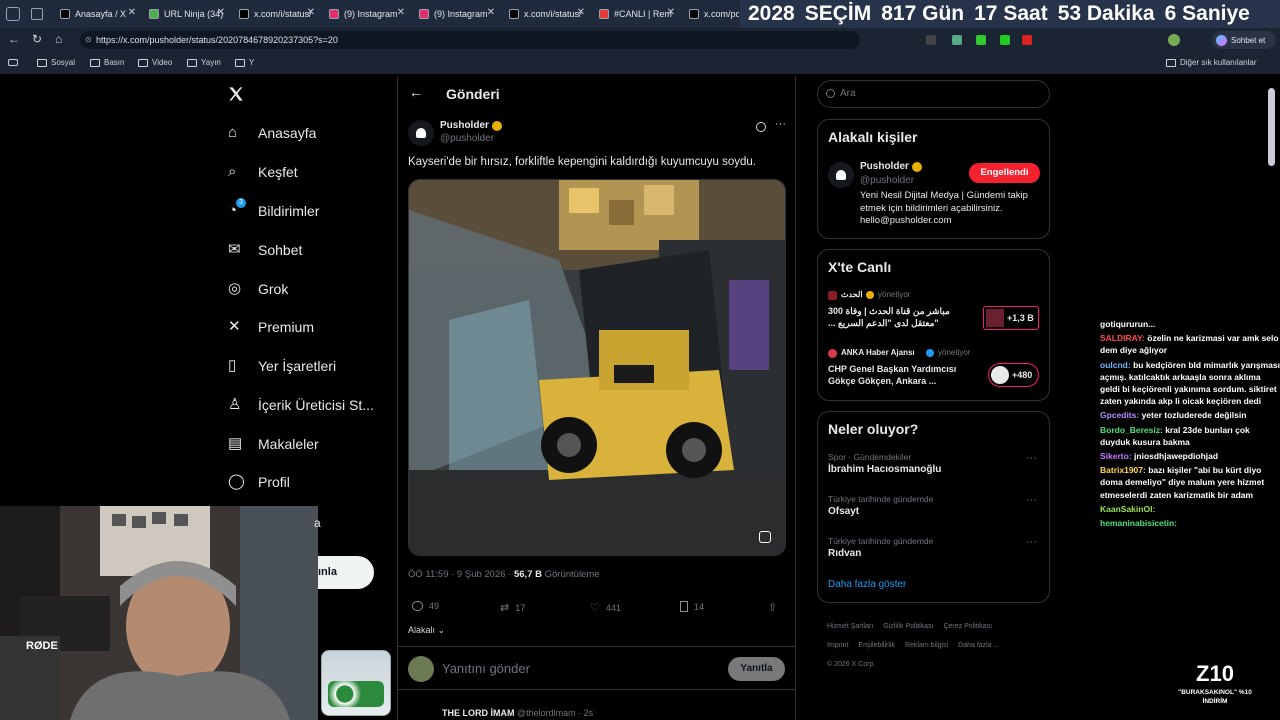 Image resolution: width=1280 pixels, height=720 pixels. I want to click on x-logo-icon, so click(236, 94).